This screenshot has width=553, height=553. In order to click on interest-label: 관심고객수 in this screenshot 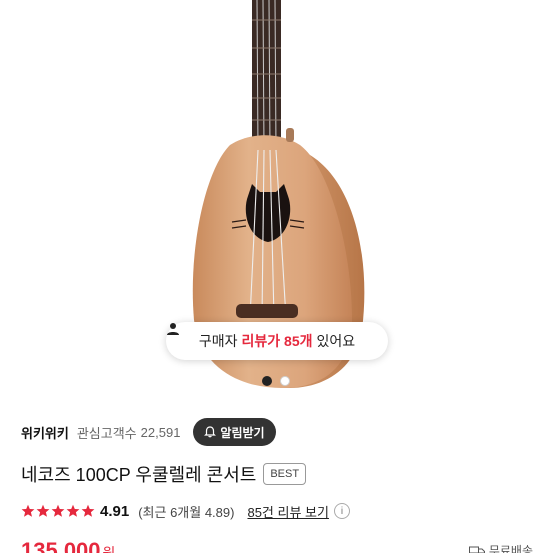, I will do `click(106, 433)`.